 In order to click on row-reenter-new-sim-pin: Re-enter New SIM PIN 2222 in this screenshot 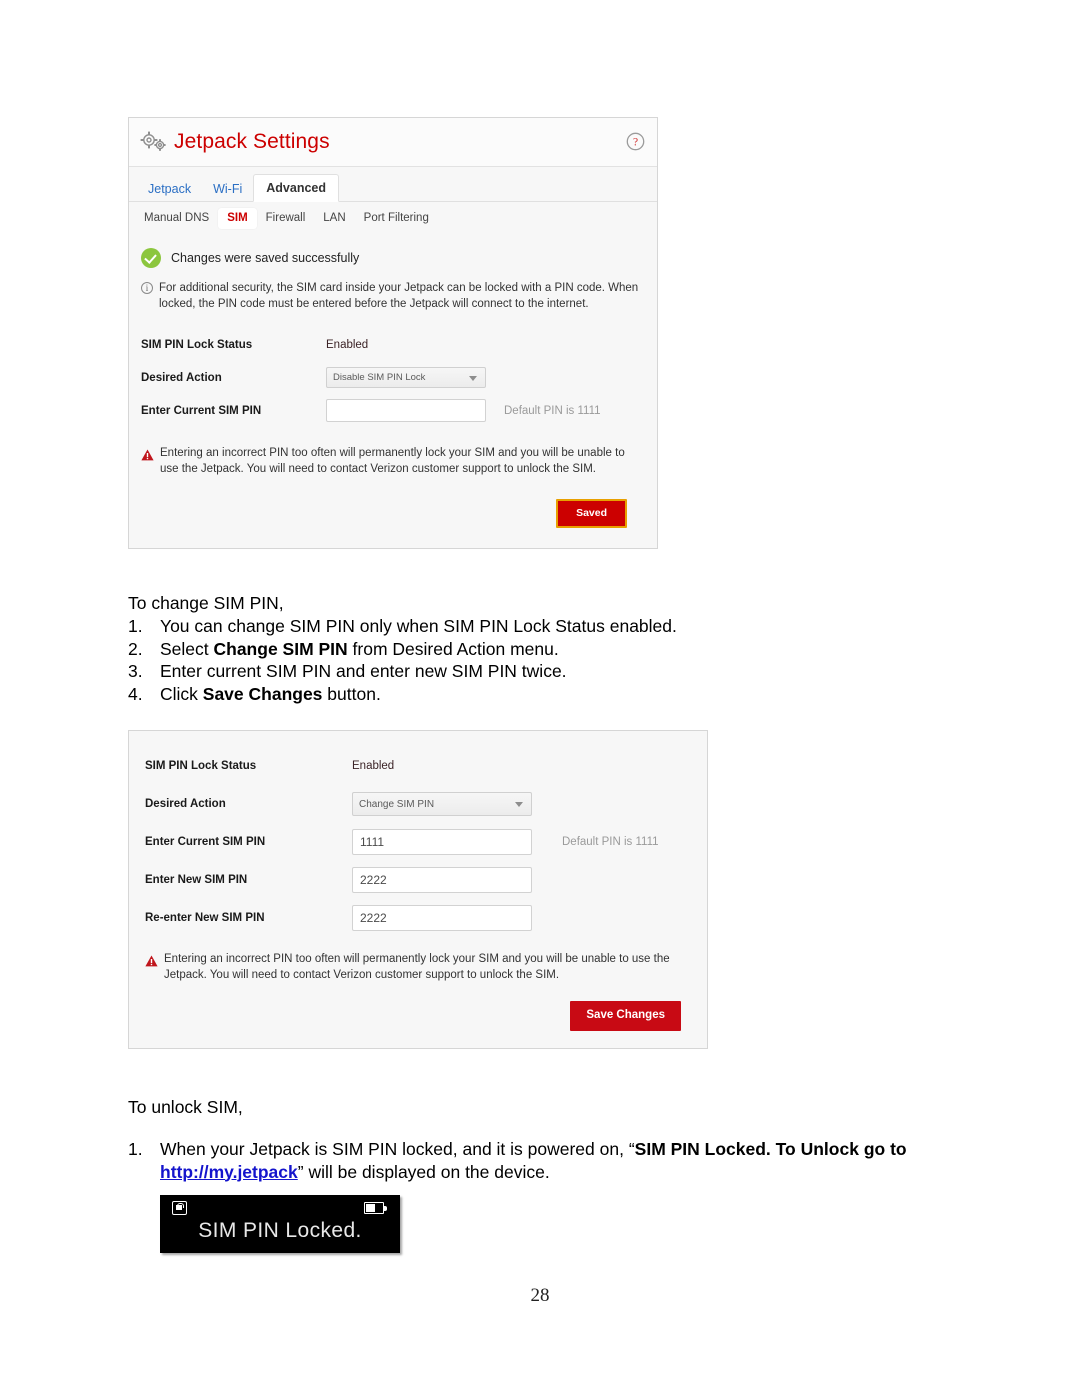, I will do `click(426, 918)`.